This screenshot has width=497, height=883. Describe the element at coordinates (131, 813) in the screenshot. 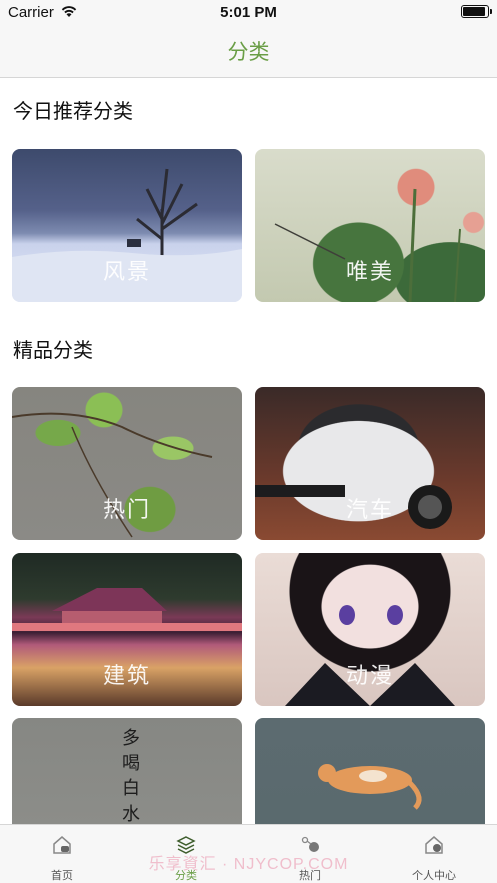

I see `calligraphy-char: 水` at that location.